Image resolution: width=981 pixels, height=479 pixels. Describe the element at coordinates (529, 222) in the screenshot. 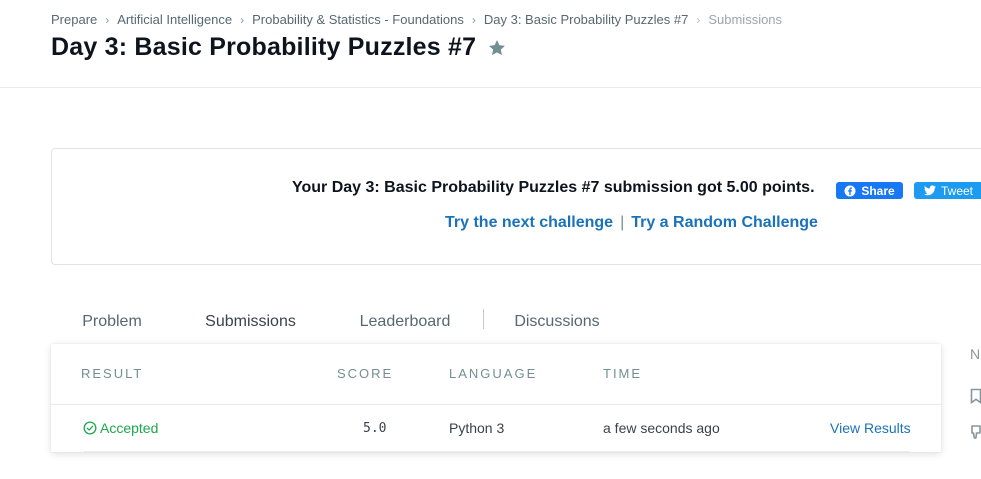

I see `next-challenge-link: Try the next challenge` at that location.